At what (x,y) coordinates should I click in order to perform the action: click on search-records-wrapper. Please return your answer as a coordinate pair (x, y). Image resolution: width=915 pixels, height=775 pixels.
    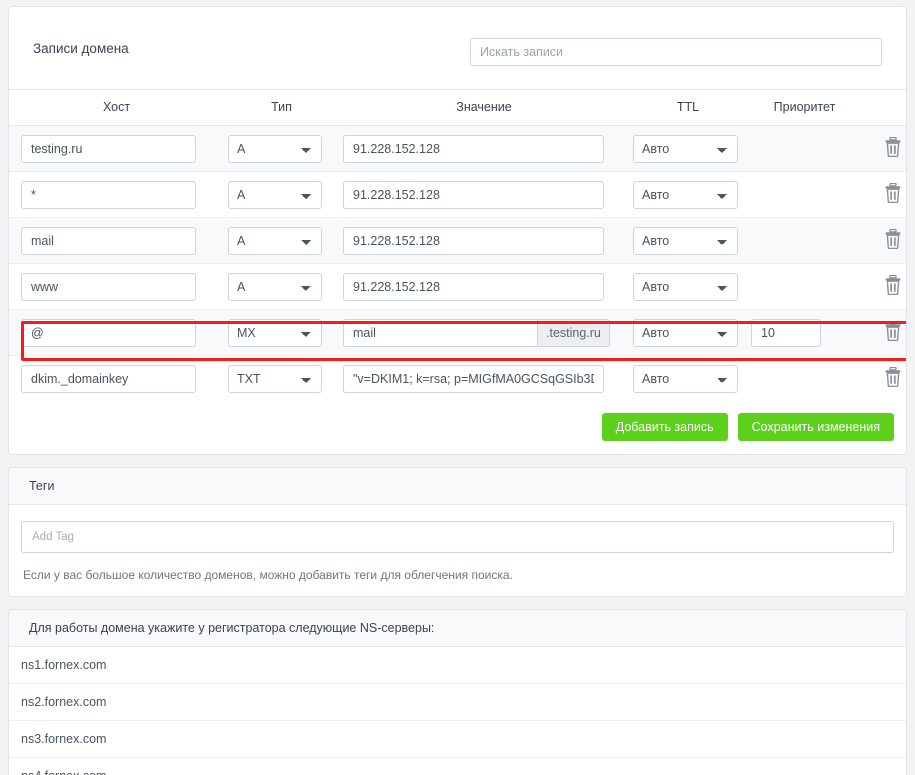
    Looking at the image, I should click on (676, 52).